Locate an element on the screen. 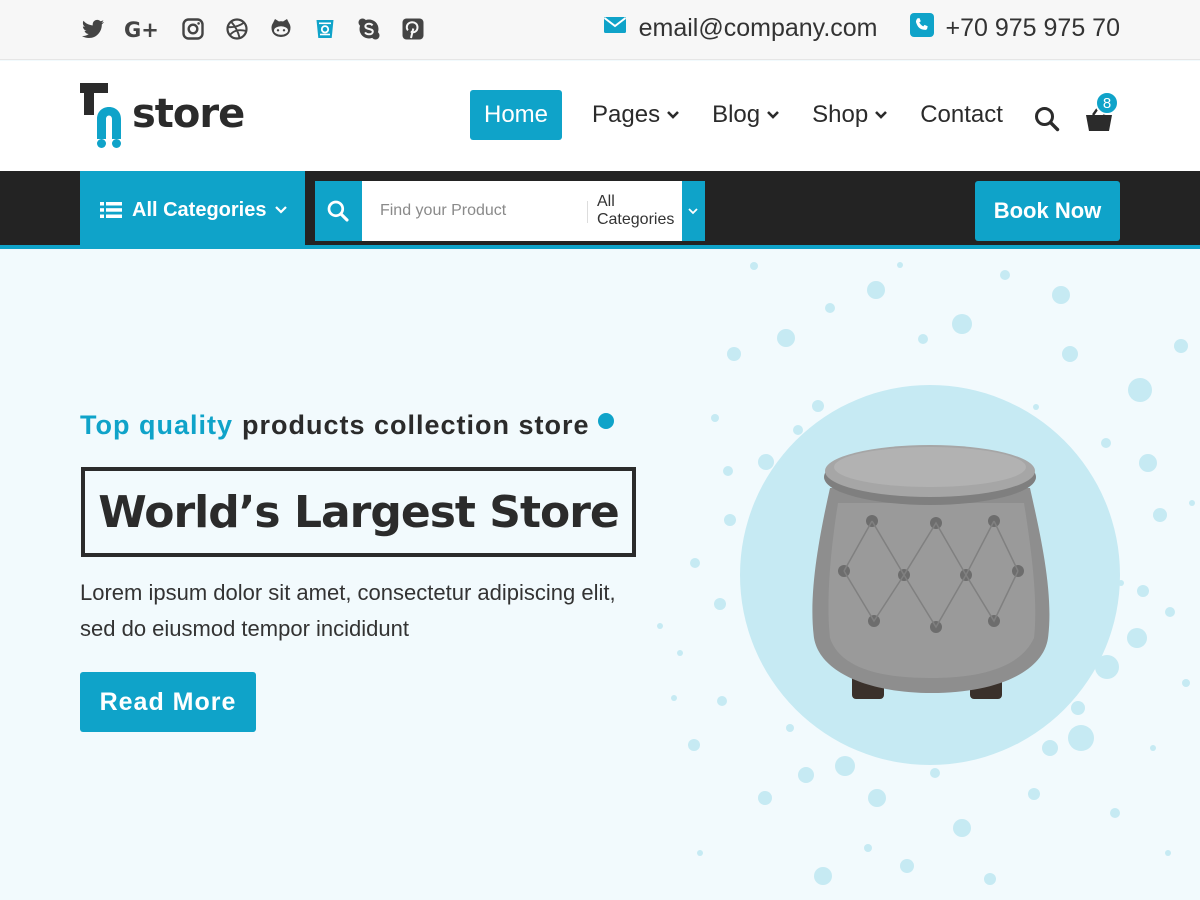 Image resolution: width=1200 pixels, height=900 pixels. search-input is located at coordinates (474, 211).